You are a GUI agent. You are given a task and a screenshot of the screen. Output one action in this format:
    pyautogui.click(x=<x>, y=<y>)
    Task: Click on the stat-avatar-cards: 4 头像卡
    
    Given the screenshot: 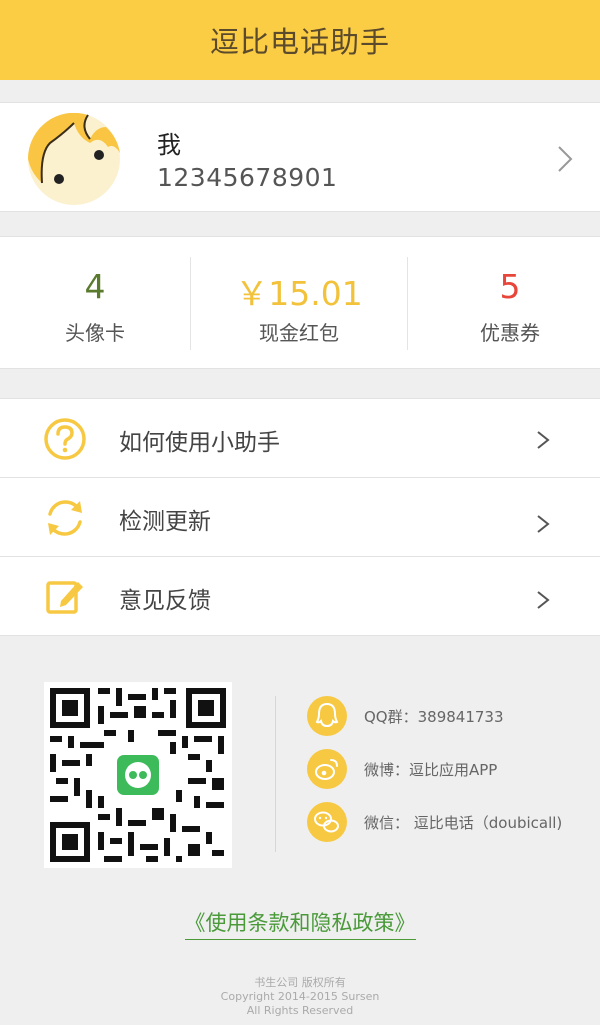 What is the action you would take?
    pyautogui.click(x=95, y=303)
    